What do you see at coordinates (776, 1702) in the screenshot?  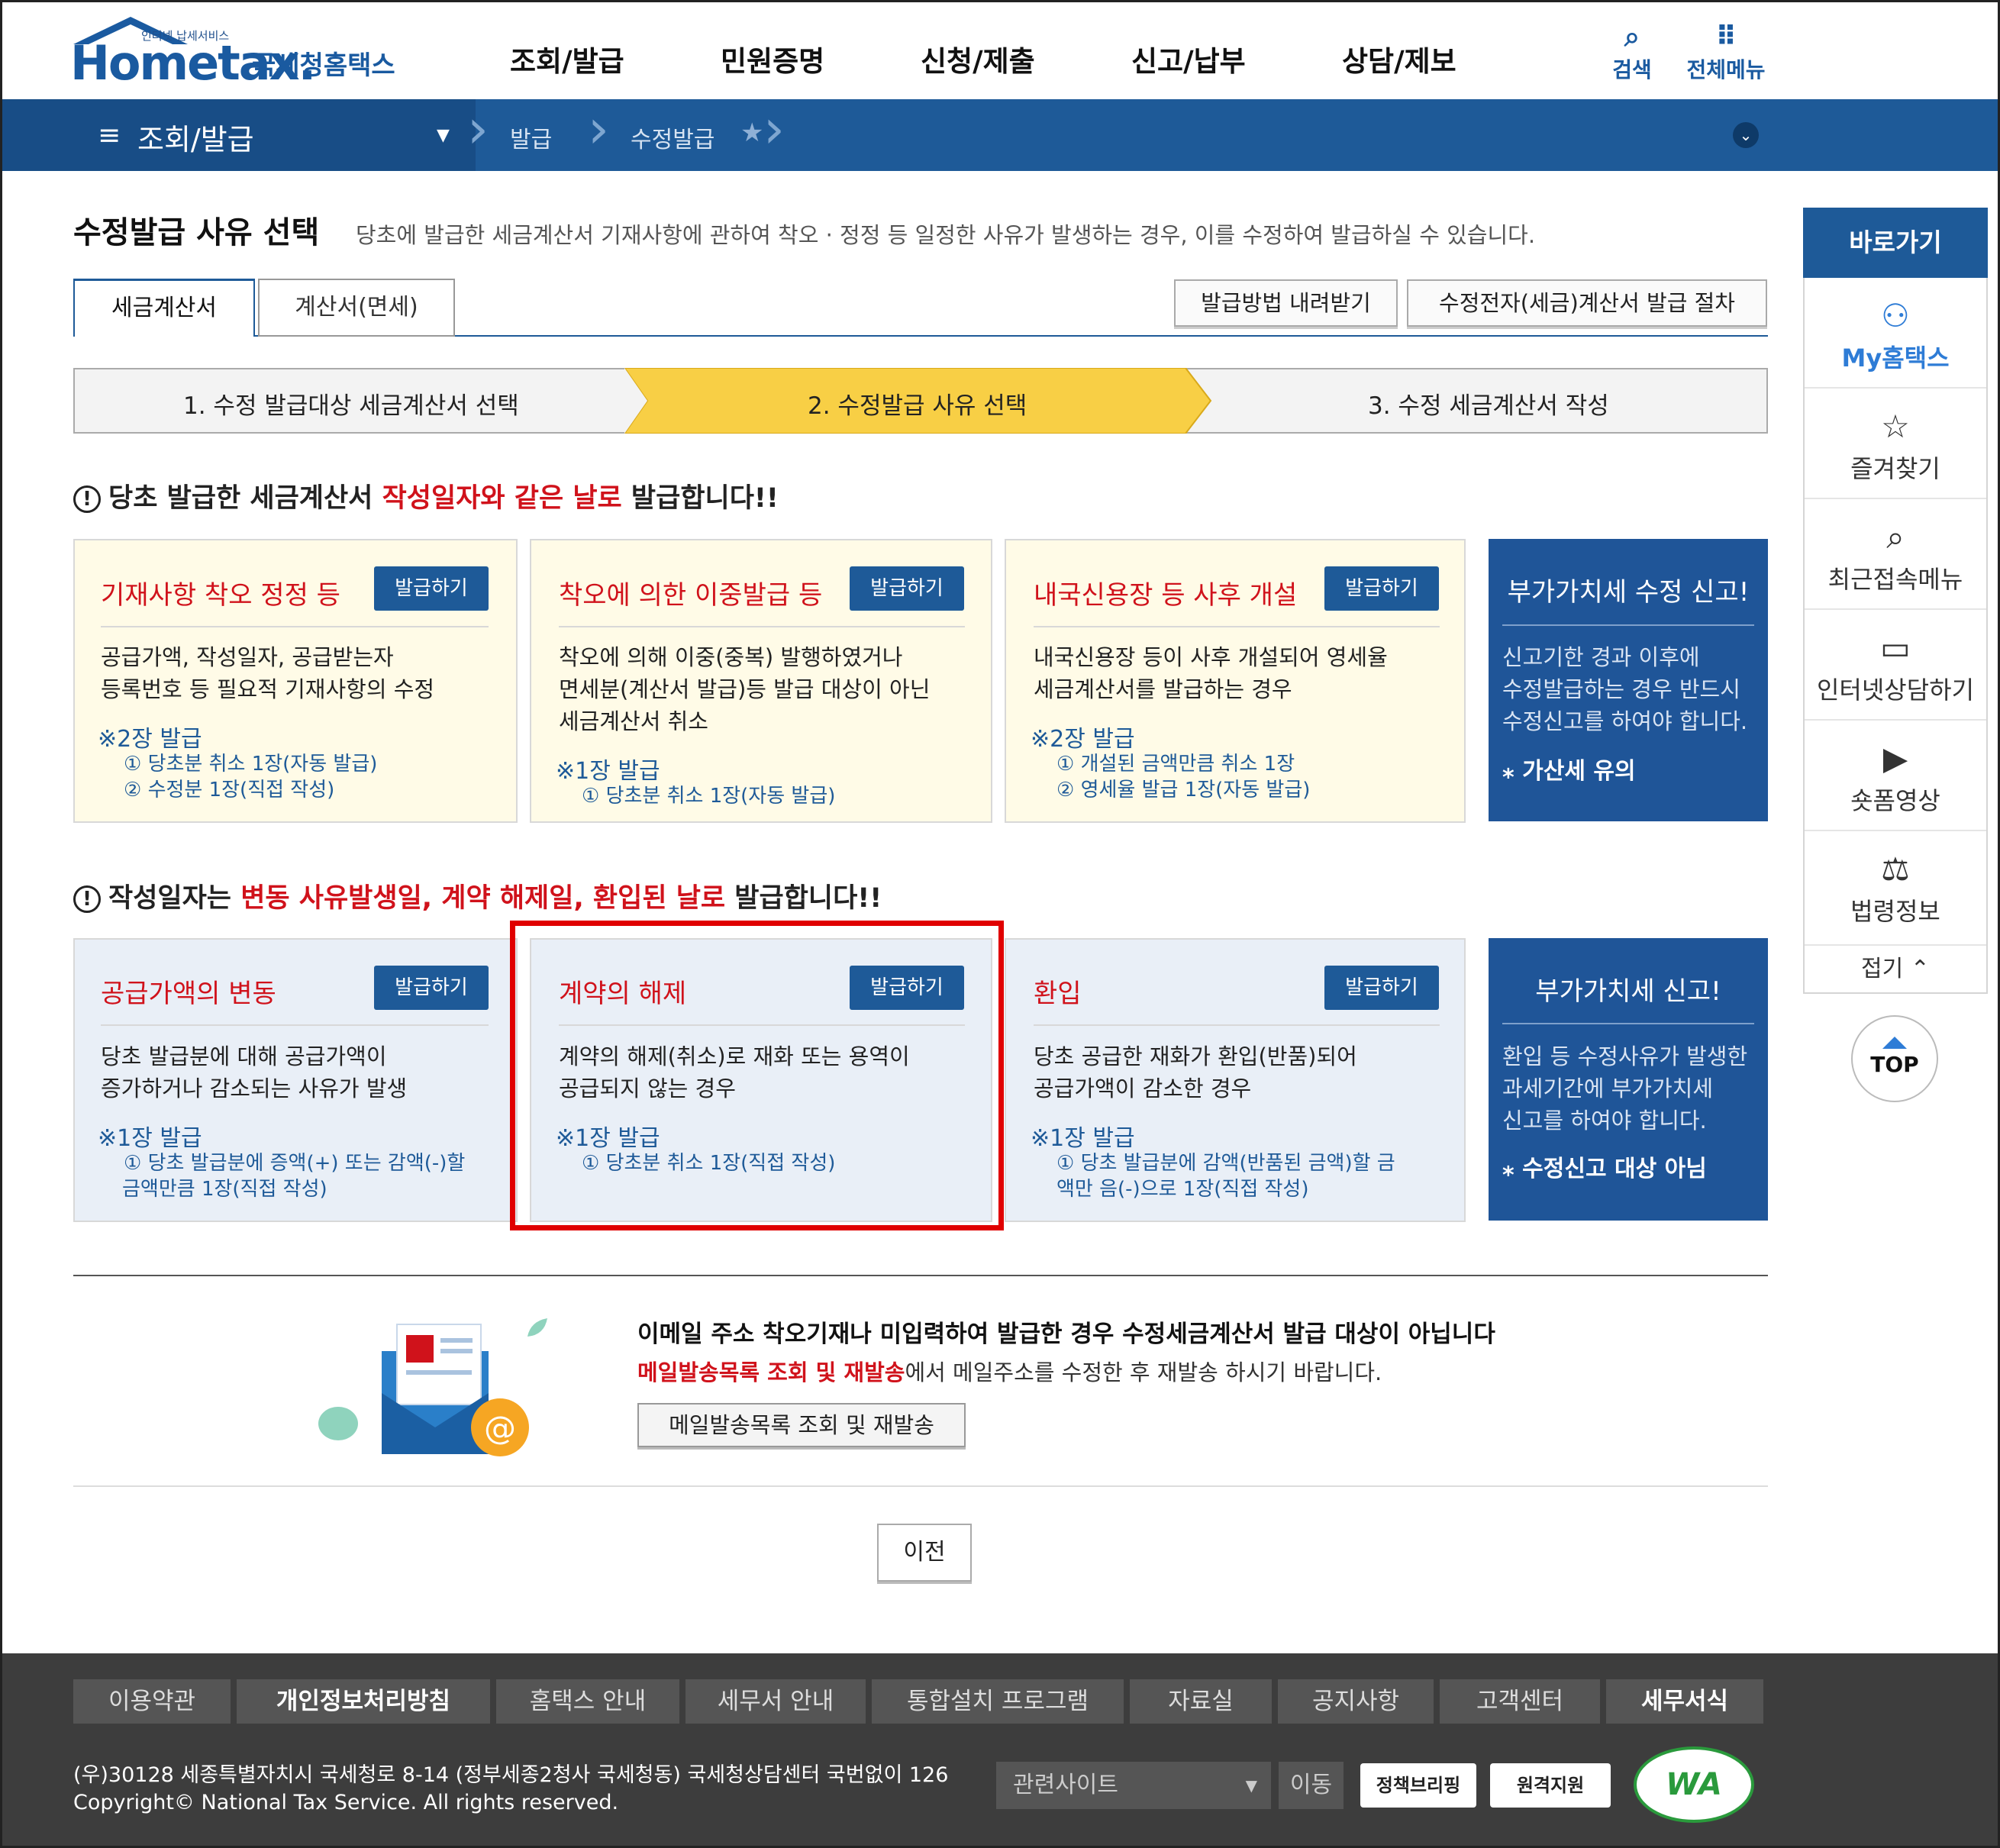 I see `footer-taxoffice-guide: 세무서 안내` at bounding box center [776, 1702].